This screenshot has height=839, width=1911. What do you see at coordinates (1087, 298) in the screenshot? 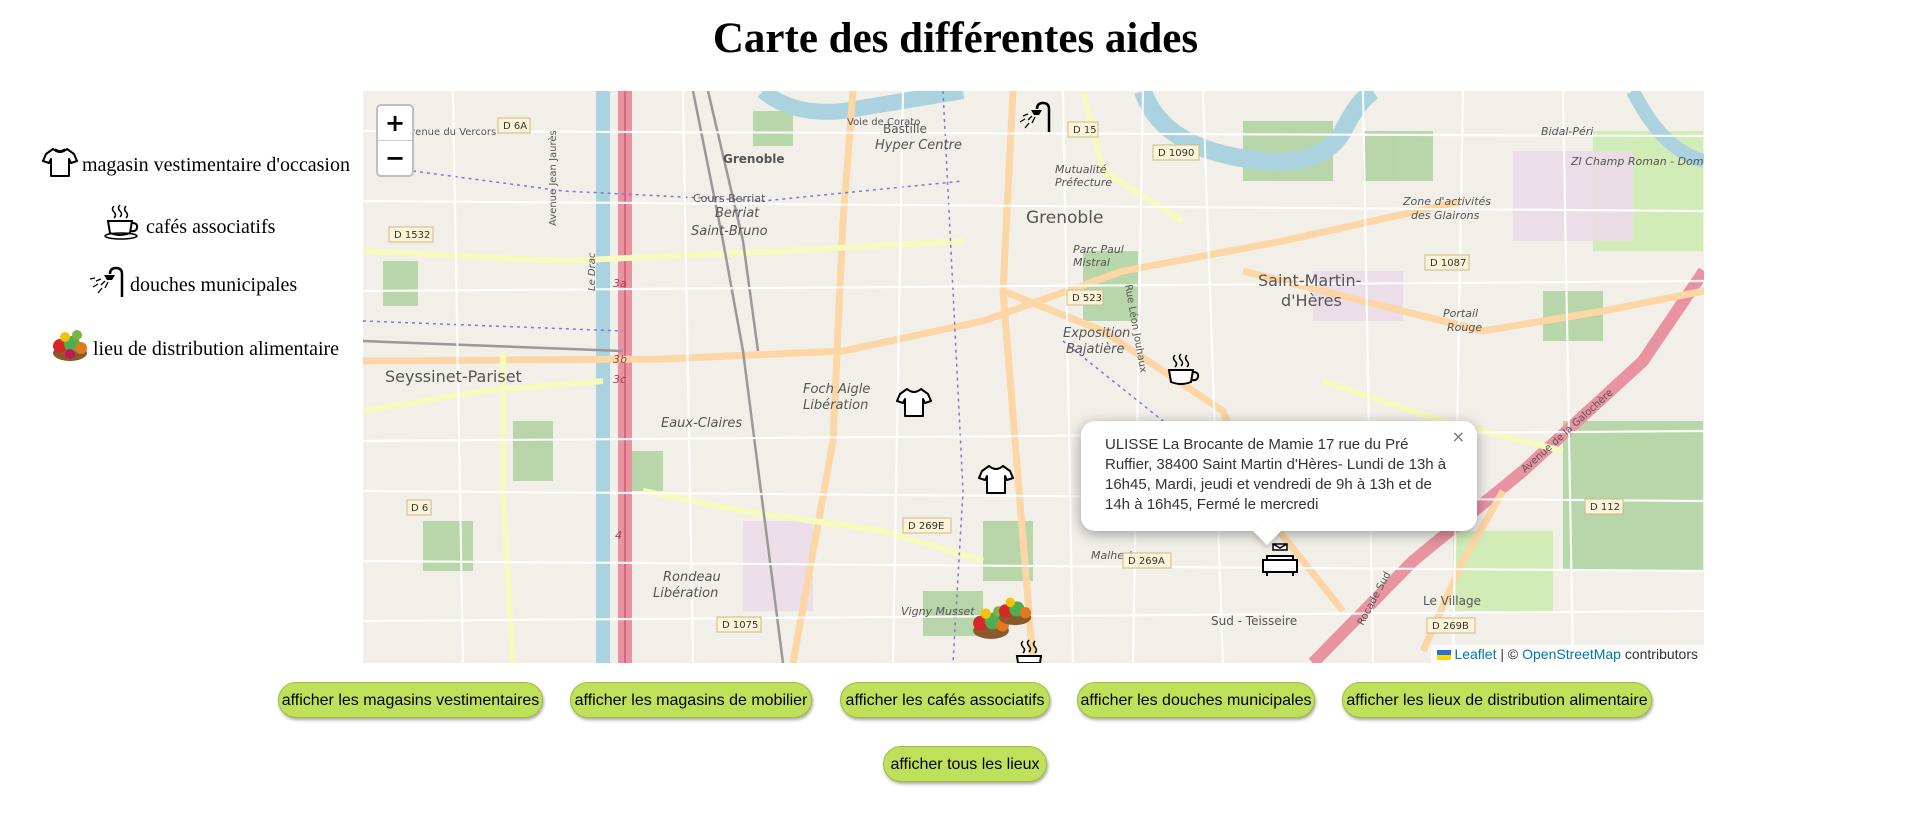
I see `road-d523: D 523` at bounding box center [1087, 298].